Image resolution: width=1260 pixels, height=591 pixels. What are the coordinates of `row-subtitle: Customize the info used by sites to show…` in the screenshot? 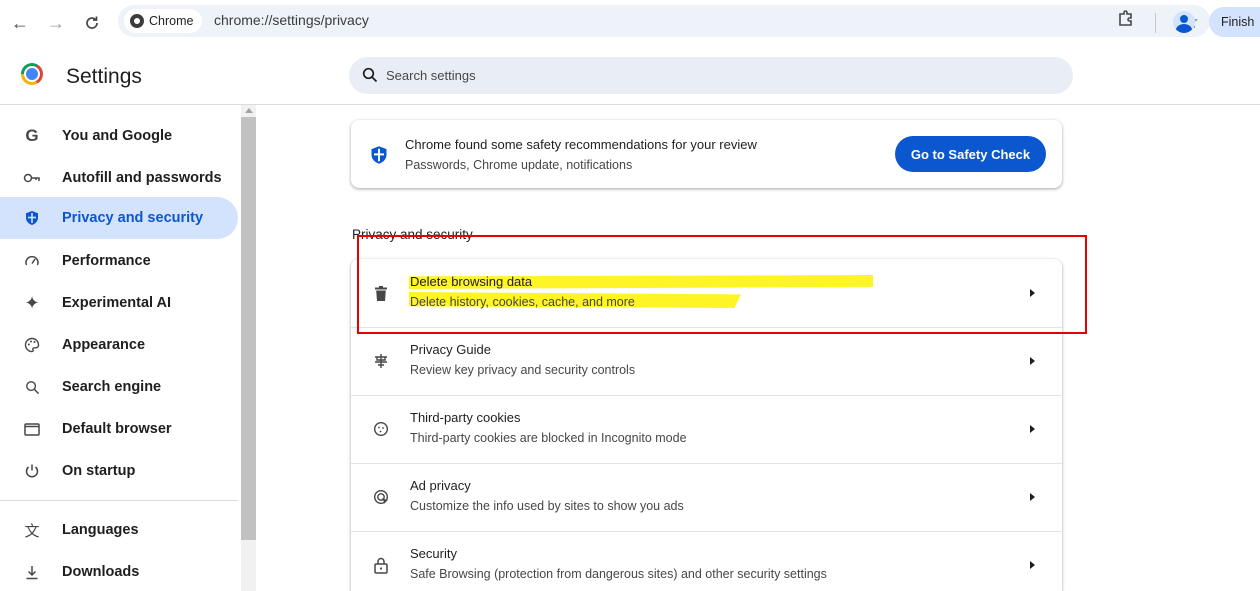 It's located at (547, 506).